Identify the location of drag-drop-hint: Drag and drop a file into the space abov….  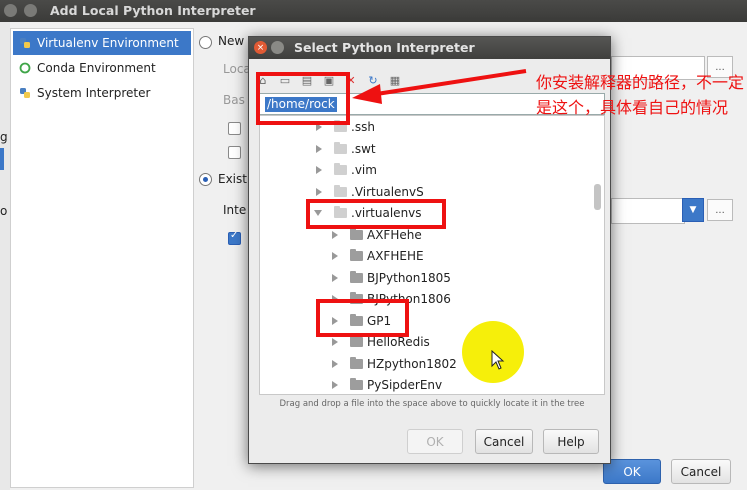
(432, 404).